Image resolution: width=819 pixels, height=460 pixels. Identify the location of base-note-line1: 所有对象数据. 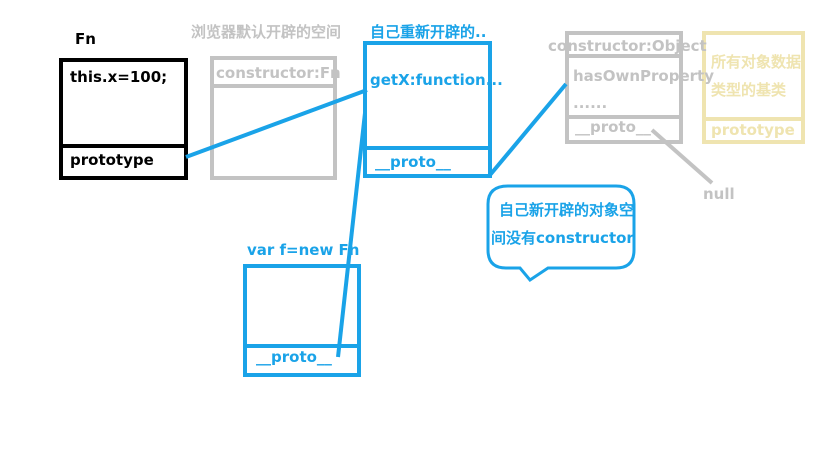
(756, 62).